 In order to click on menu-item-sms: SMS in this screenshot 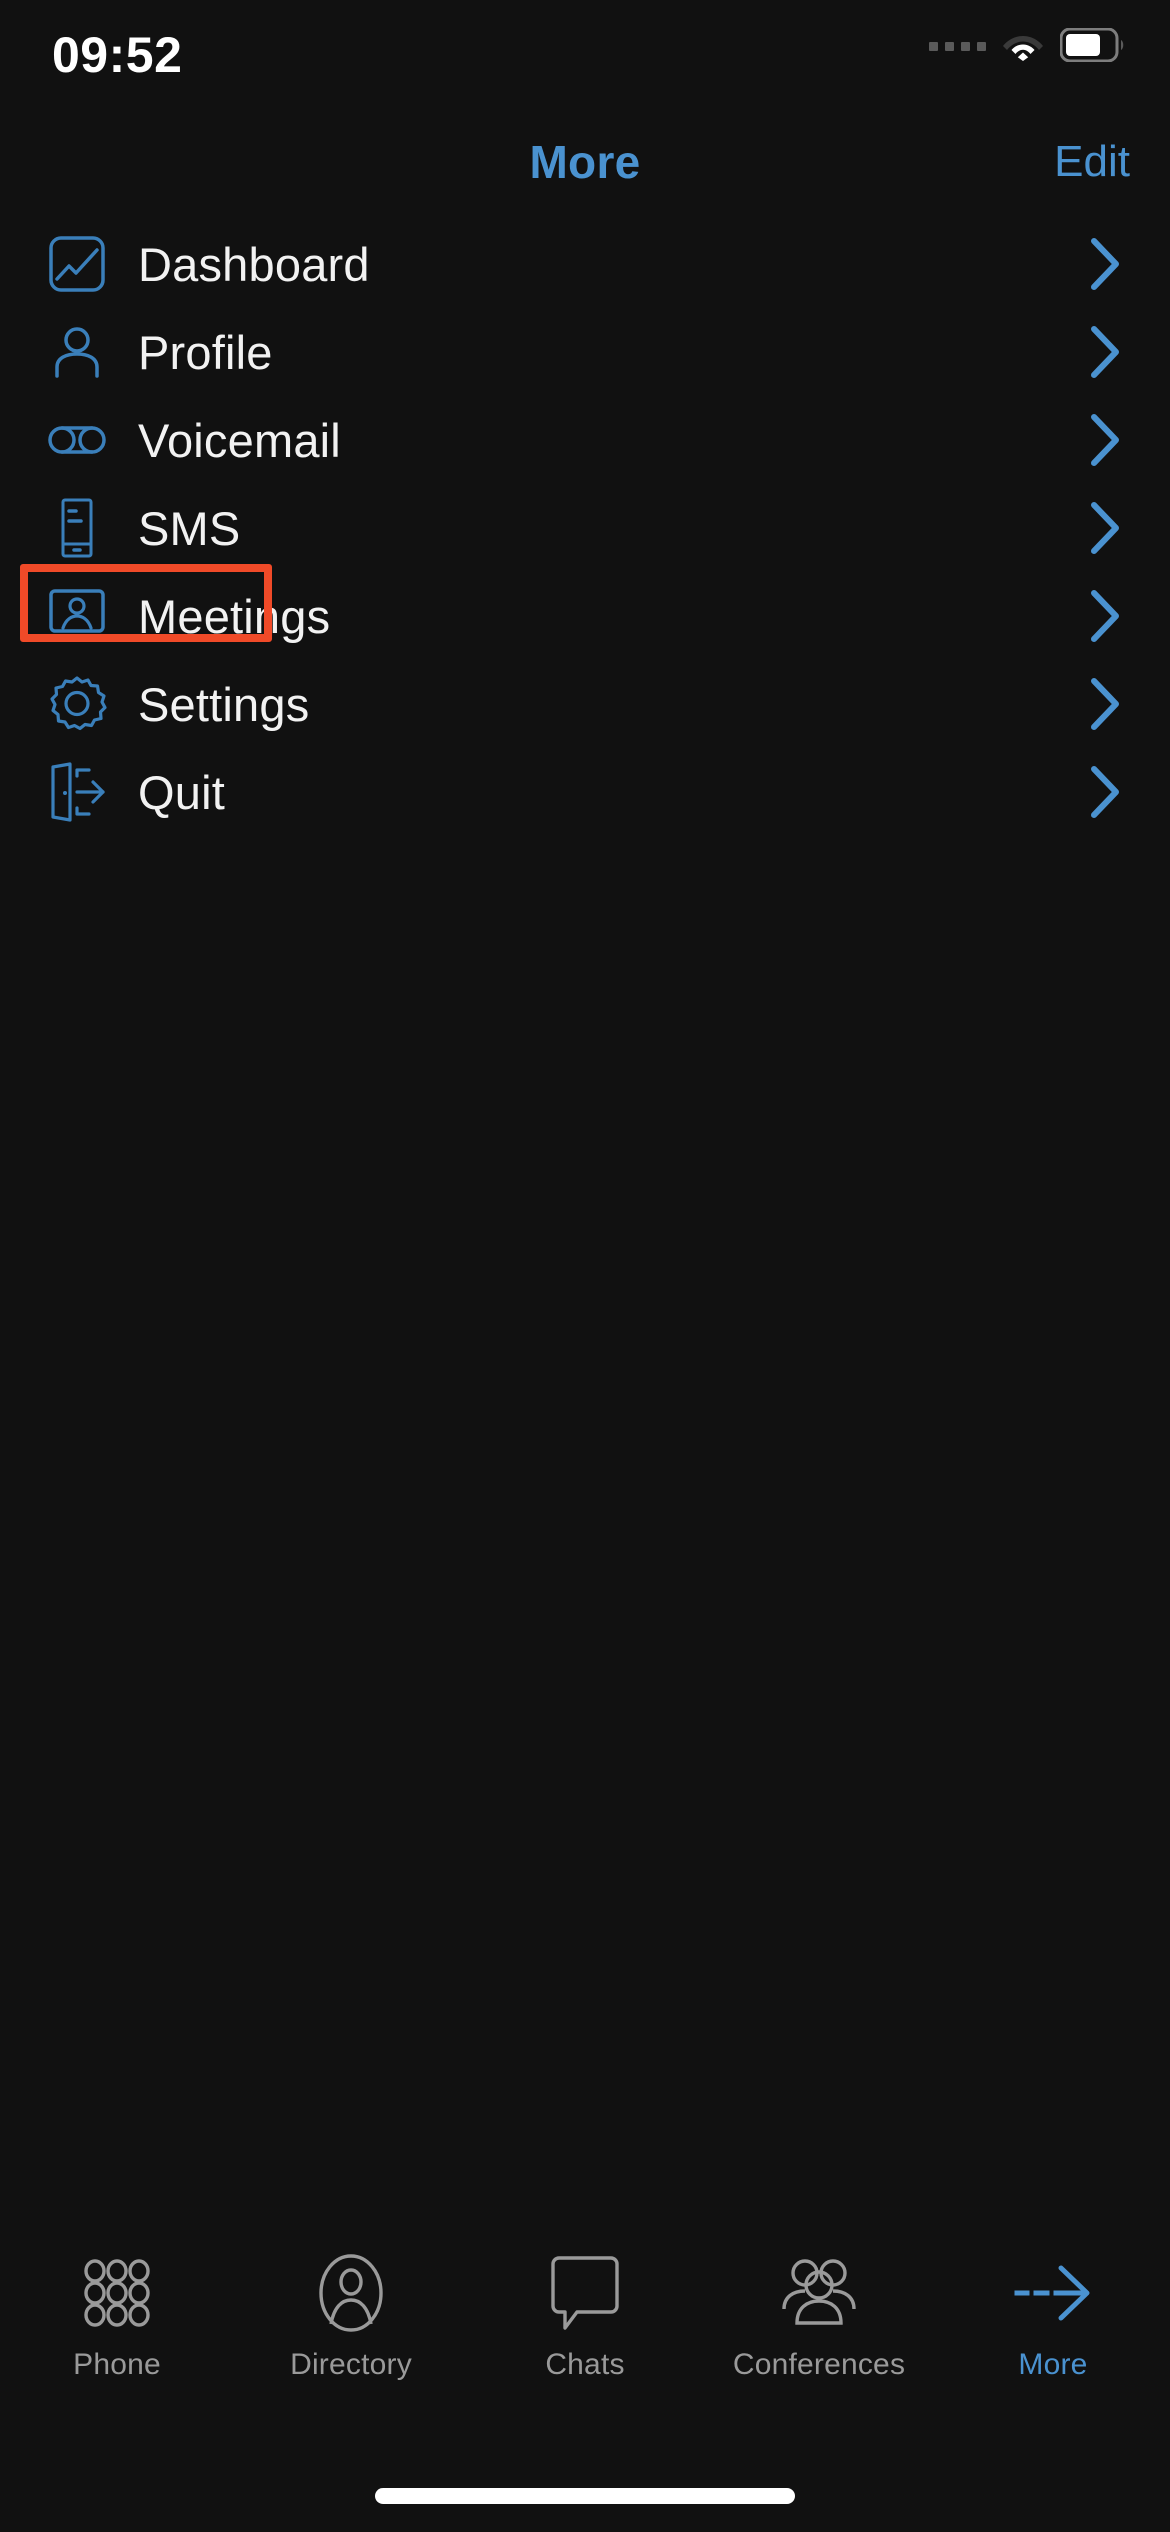, I will do `click(585, 528)`.